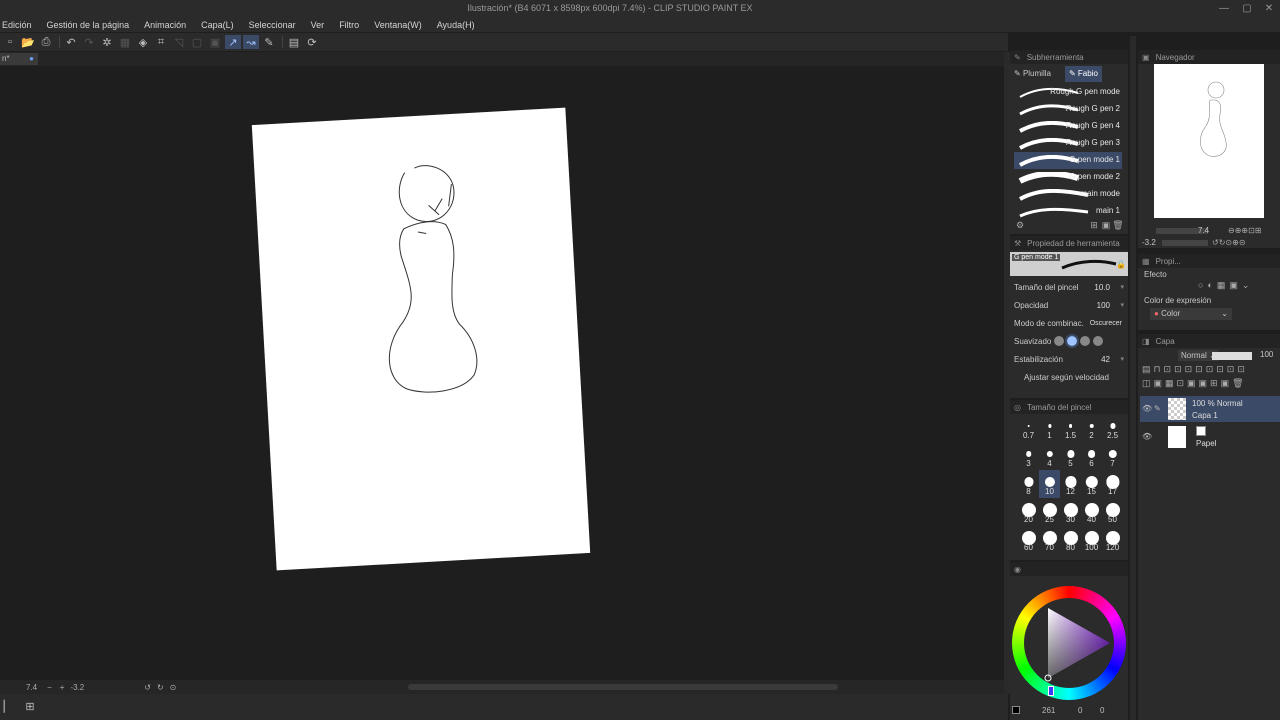  What do you see at coordinates (1028, 512) in the screenshot?
I see `brush-size-option: 20` at bounding box center [1028, 512].